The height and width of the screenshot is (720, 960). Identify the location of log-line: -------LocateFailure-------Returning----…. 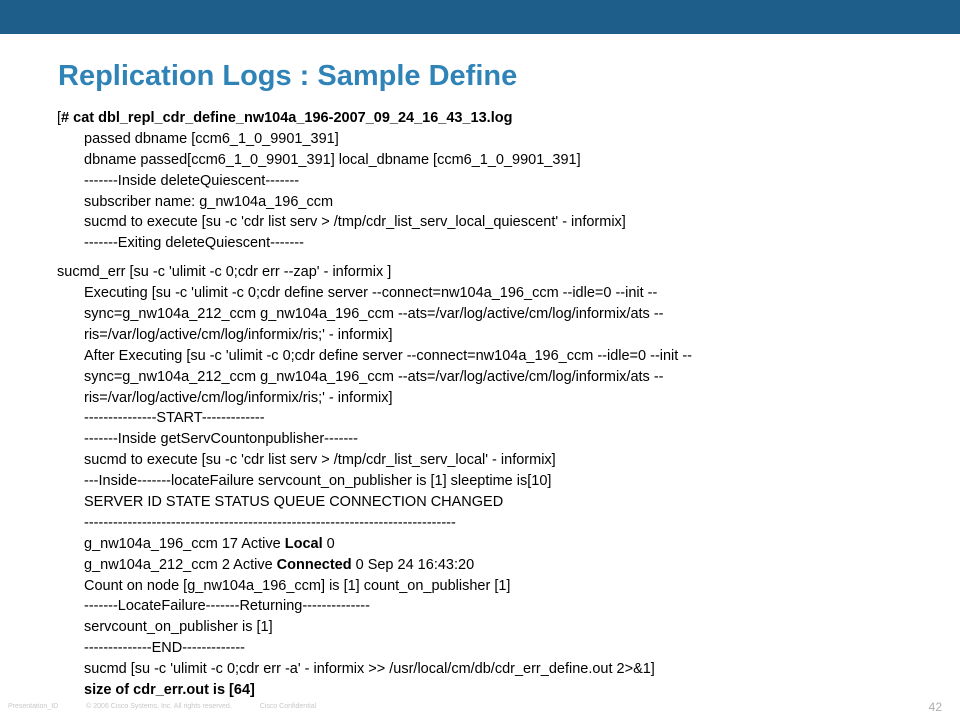
(227, 606).